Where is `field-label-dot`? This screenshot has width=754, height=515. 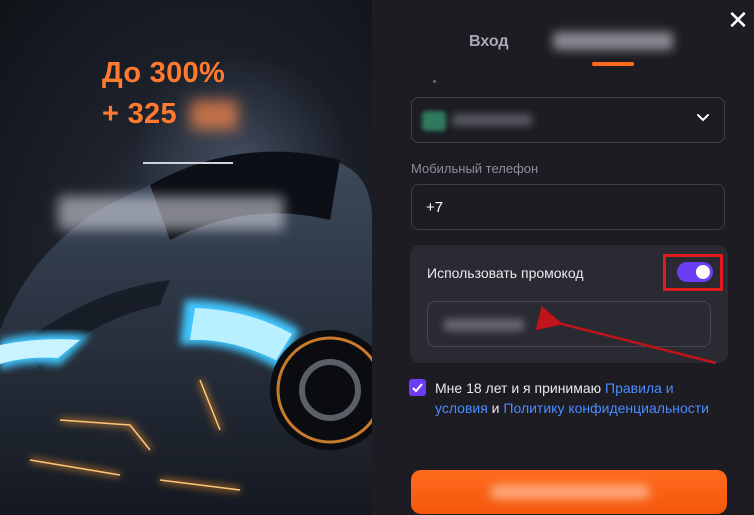 field-label-dot is located at coordinates (434, 81).